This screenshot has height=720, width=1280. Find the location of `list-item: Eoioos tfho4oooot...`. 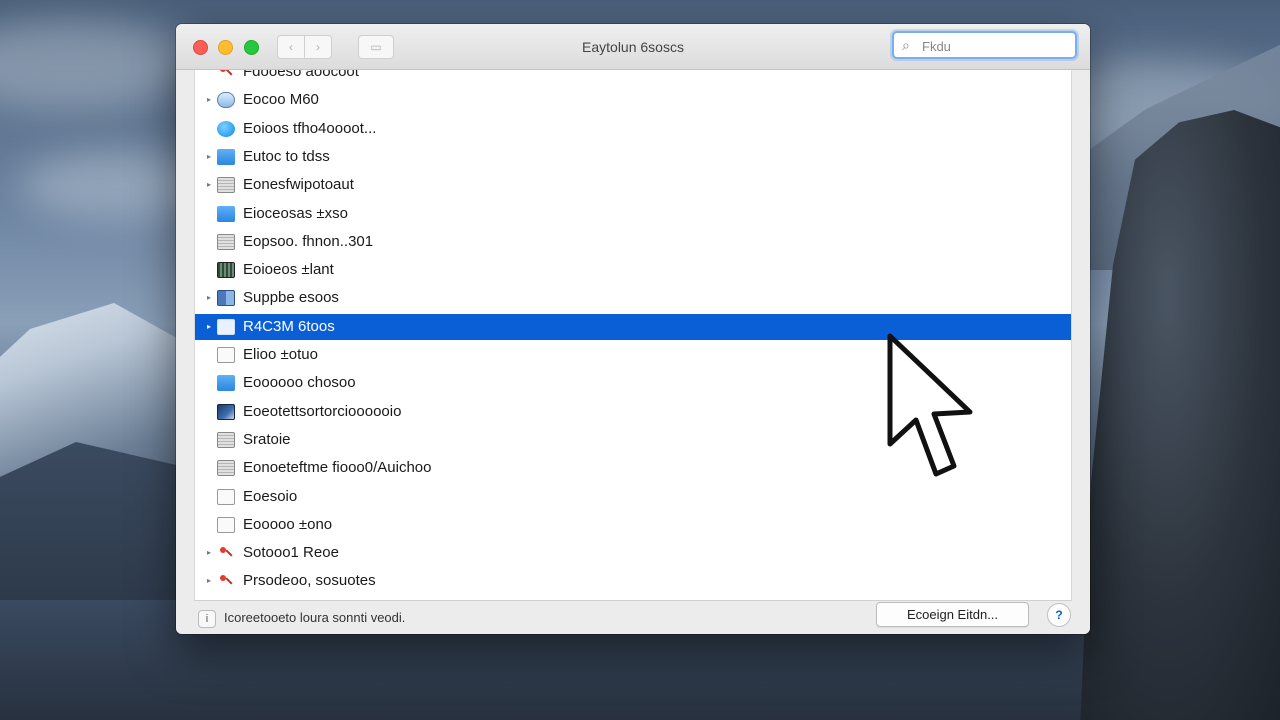

list-item: Eoioos tfho4oooot... is located at coordinates (633, 129).